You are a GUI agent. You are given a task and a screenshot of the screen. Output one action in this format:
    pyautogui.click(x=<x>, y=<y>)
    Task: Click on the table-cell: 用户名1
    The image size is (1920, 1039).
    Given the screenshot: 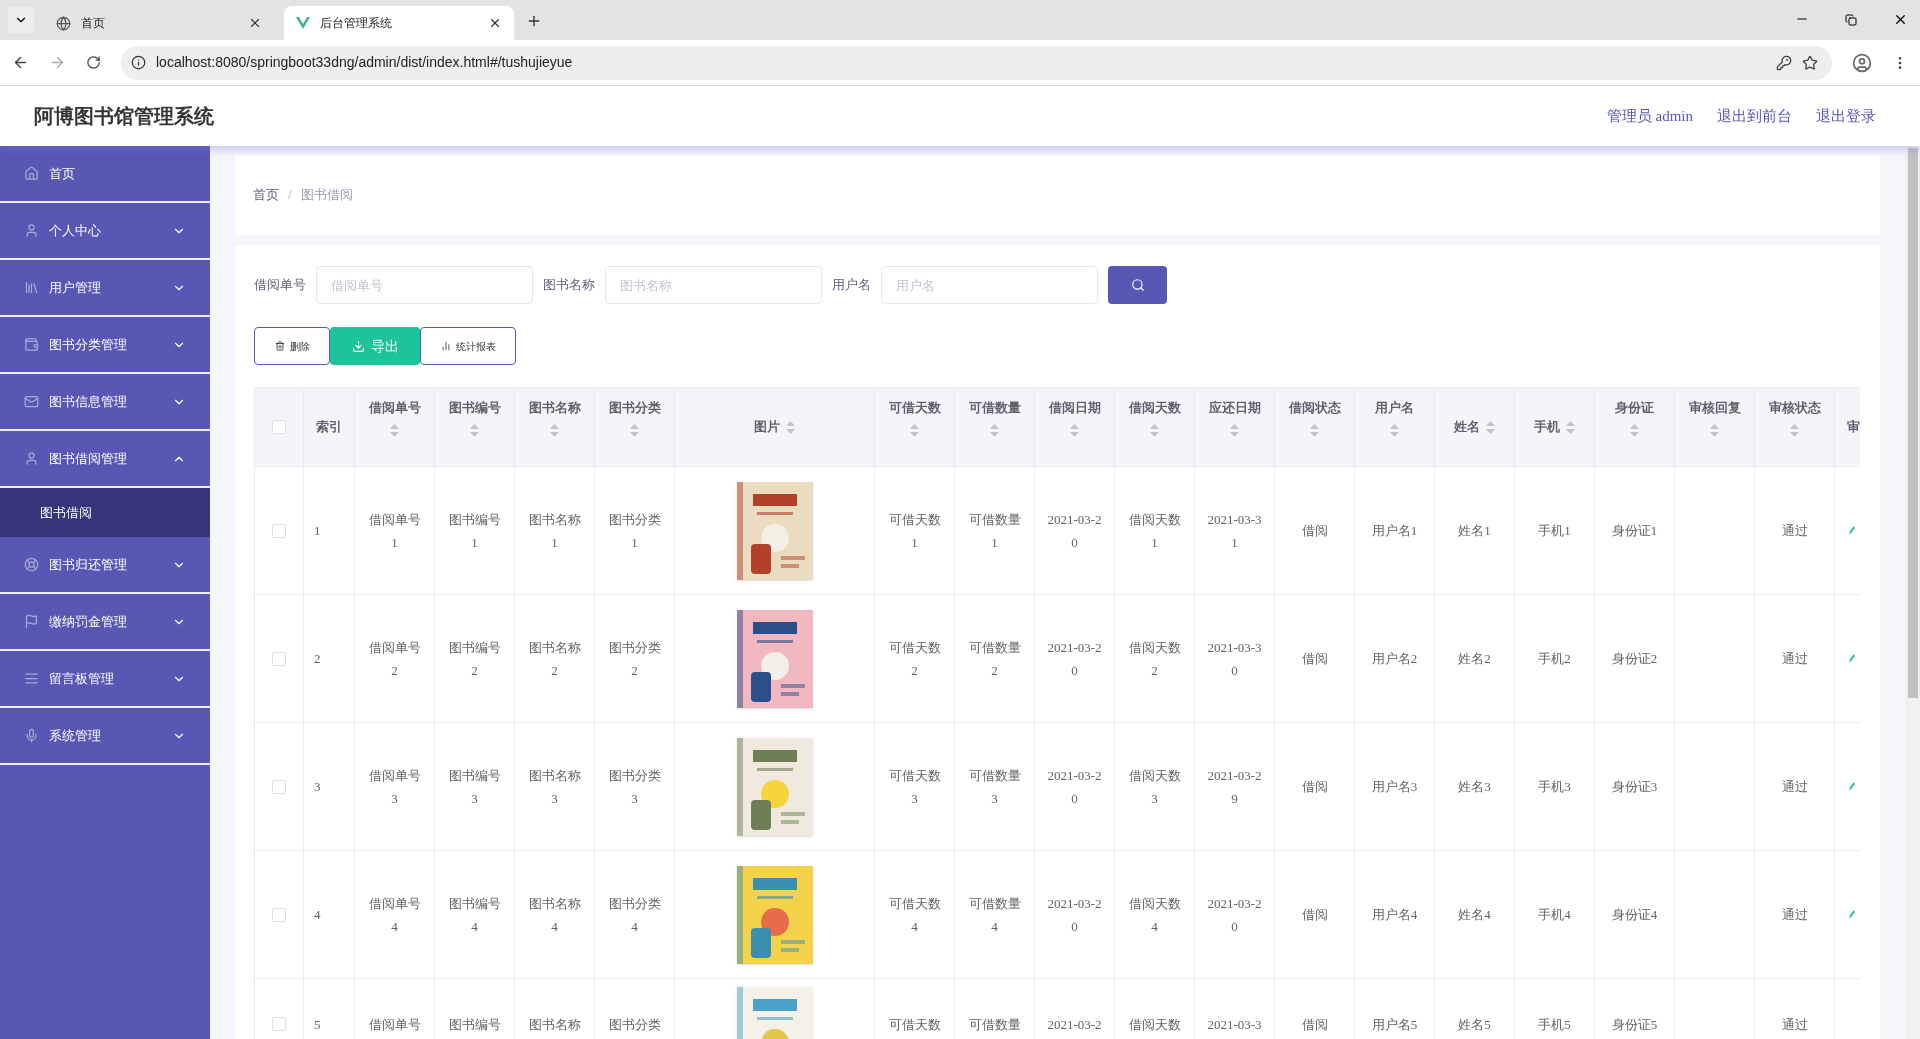 What is the action you would take?
    pyautogui.click(x=1395, y=531)
    